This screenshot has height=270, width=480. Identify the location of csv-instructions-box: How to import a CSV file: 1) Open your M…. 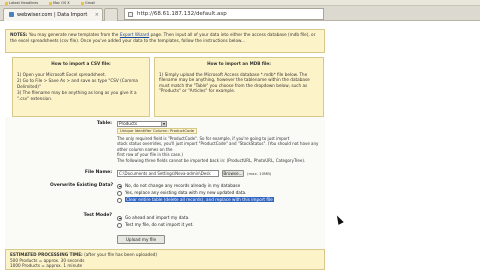
(81, 87).